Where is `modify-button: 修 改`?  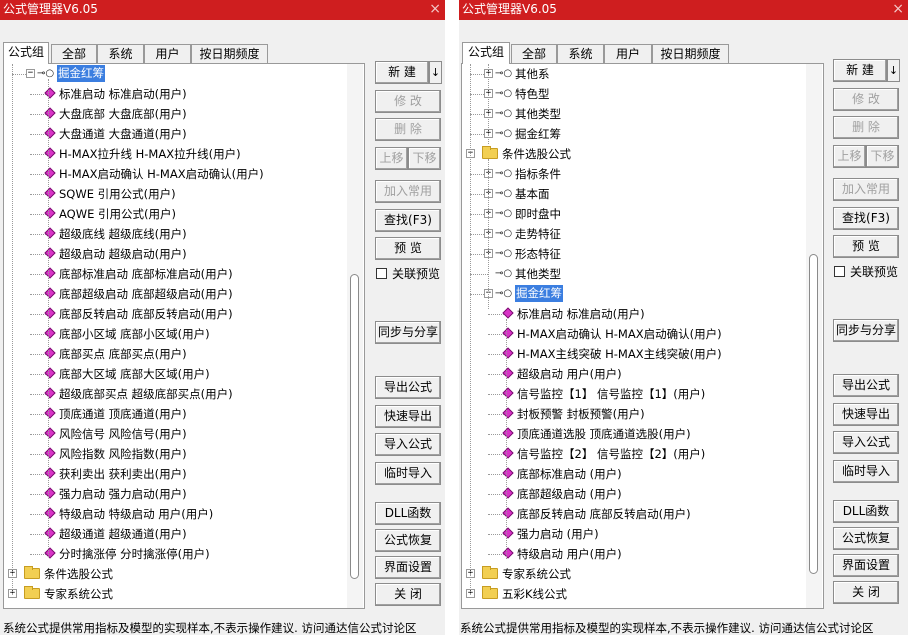
modify-button: 修 改 is located at coordinates (866, 99).